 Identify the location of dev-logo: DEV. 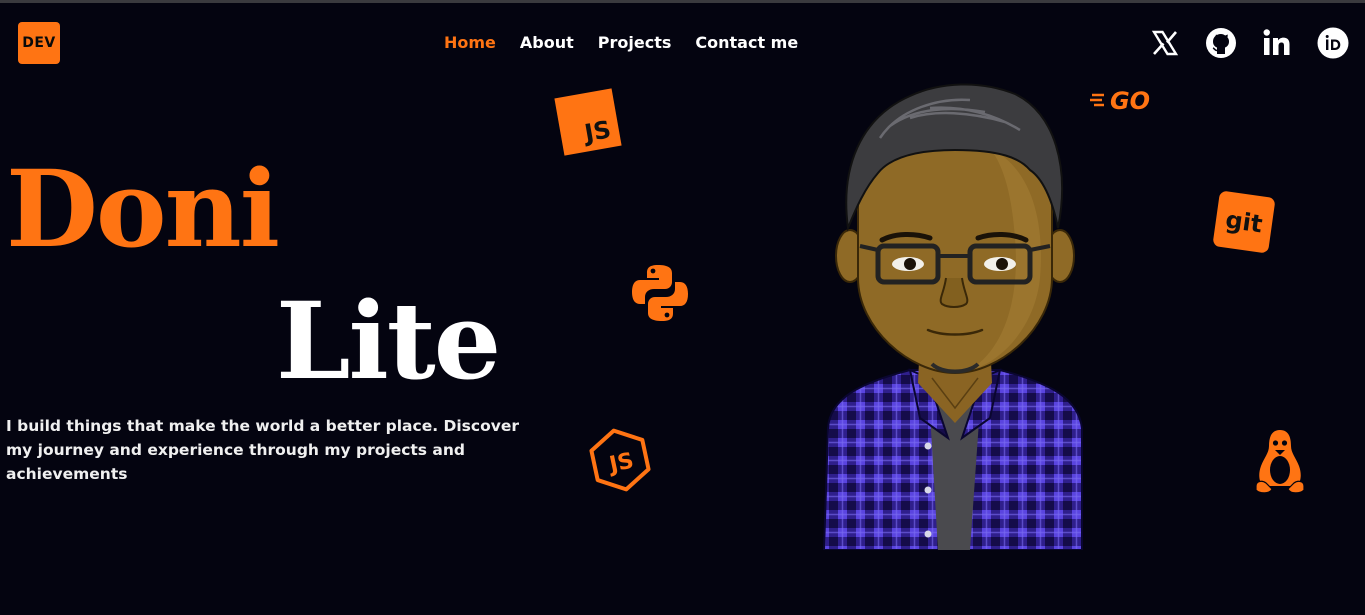
(39, 43).